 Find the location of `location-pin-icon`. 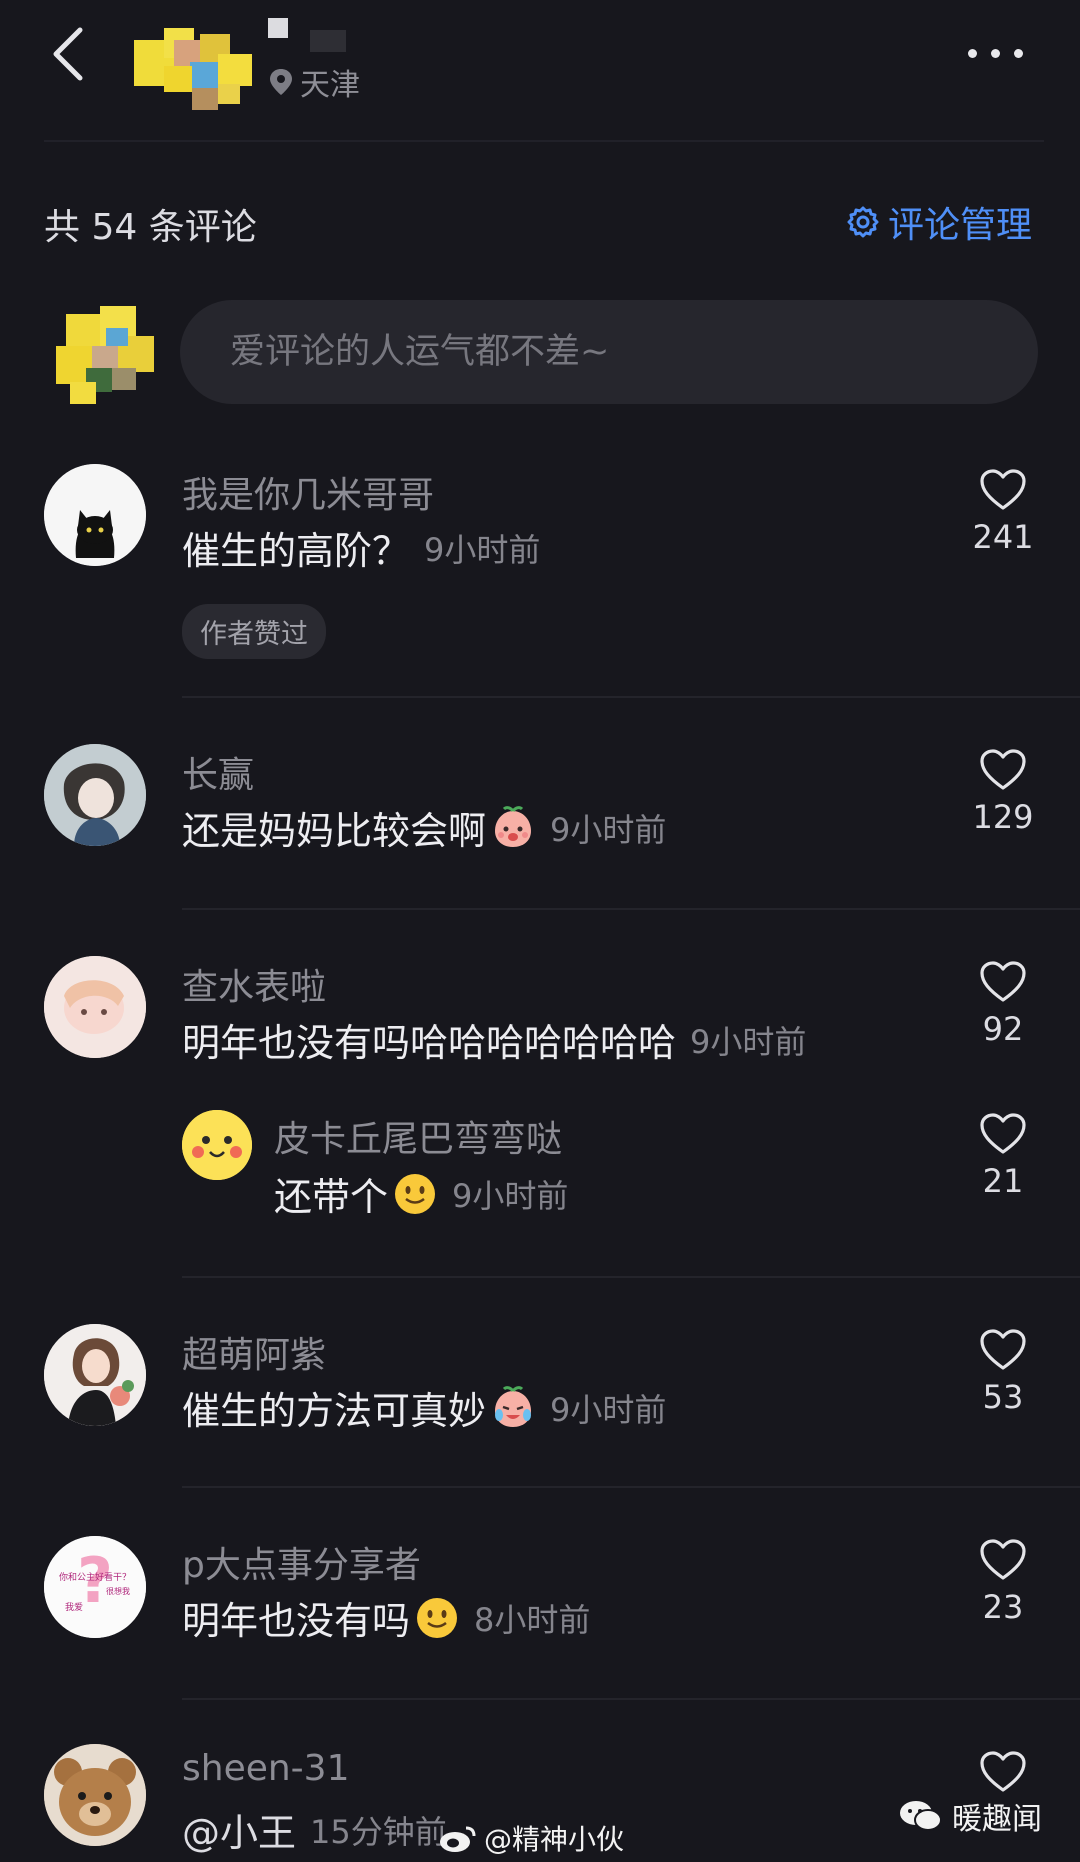

location-pin-icon is located at coordinates (281, 82).